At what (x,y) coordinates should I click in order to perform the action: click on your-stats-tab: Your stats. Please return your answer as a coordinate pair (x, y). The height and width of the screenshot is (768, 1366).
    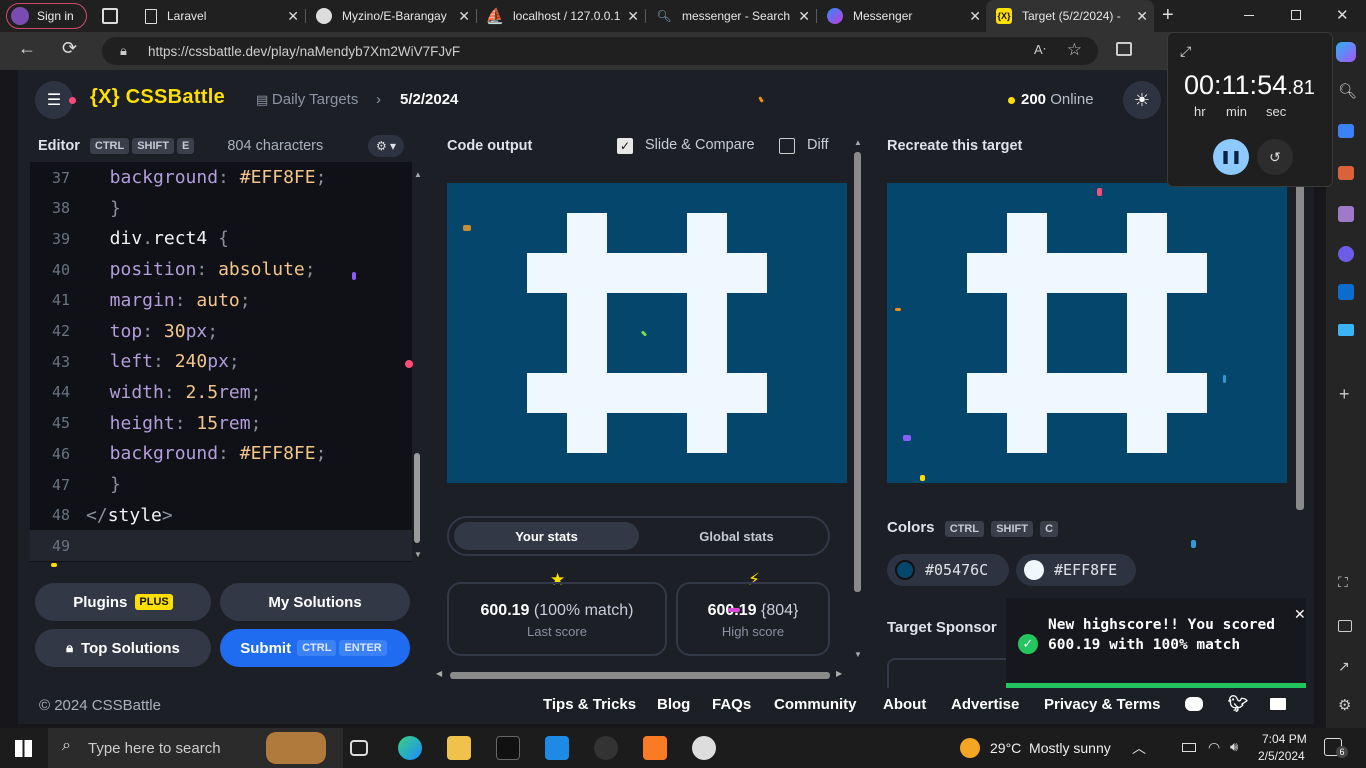
    Looking at the image, I should click on (546, 536).